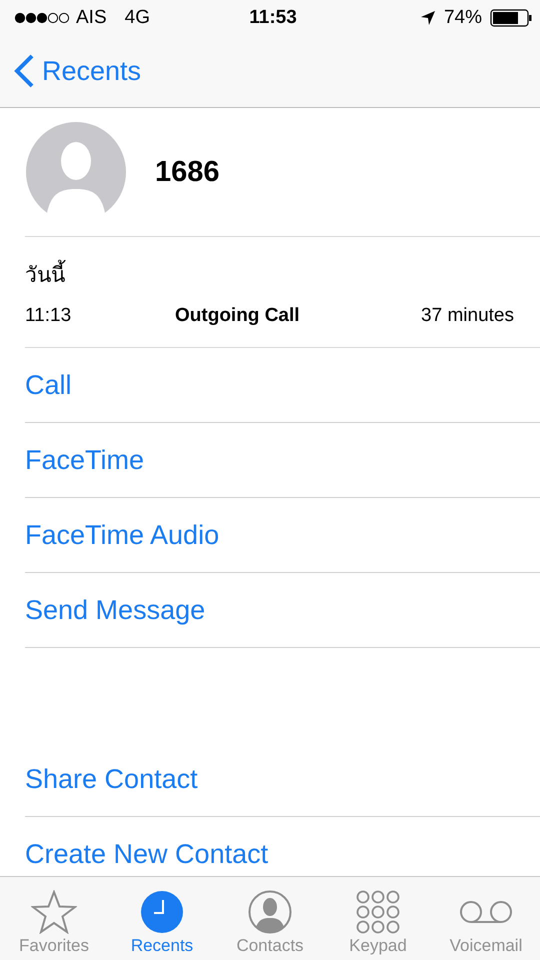  Describe the element at coordinates (54, 912) in the screenshot. I see `star-icon` at that location.